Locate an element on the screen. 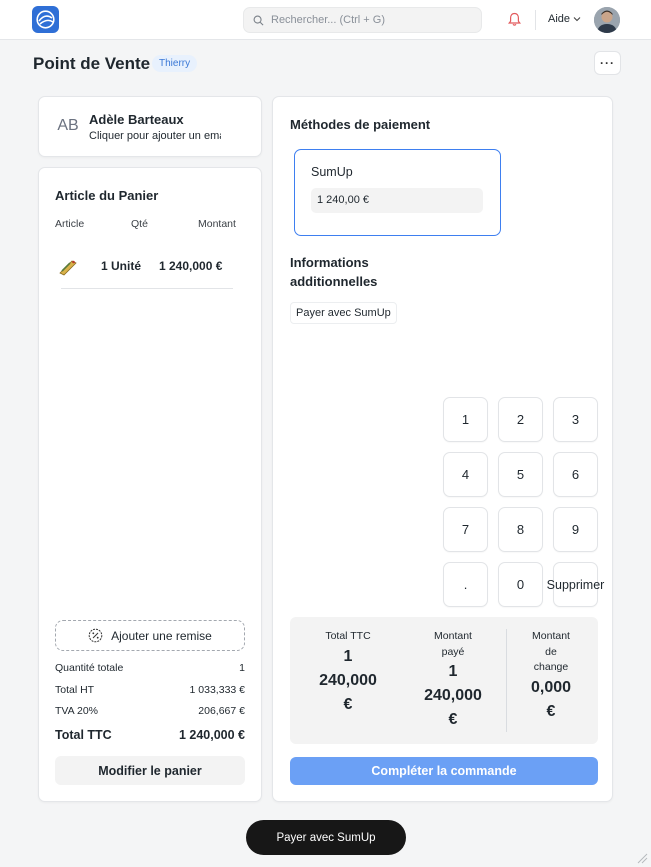 Image resolution: width=651 pixels, height=867 pixels. keypad-key-8: 8 is located at coordinates (520, 529).